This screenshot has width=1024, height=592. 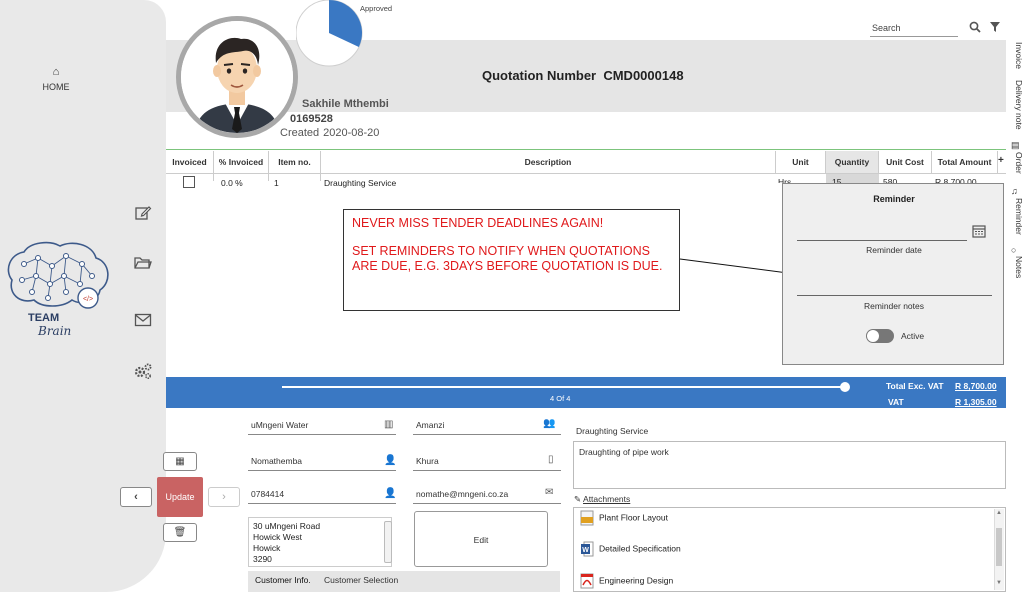 I want to click on col-header-description: Description, so click(x=548, y=162).